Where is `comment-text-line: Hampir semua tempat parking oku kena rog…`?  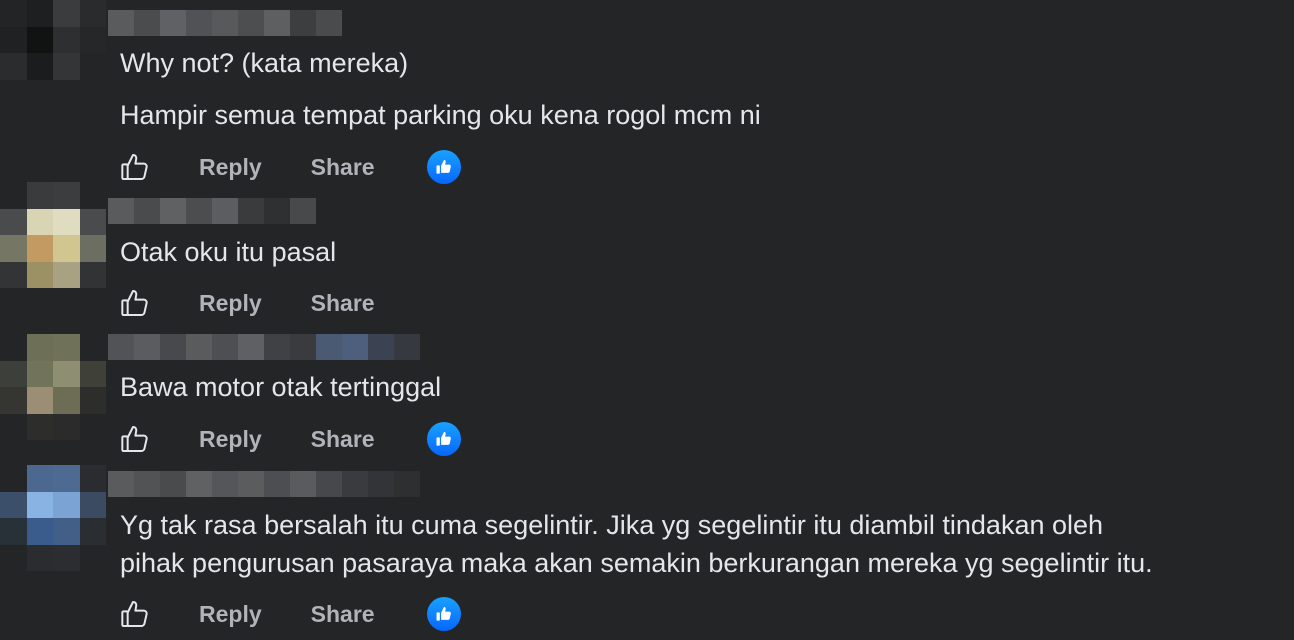 comment-text-line: Hampir semua tempat parking oku kena rog… is located at coordinates (440, 115).